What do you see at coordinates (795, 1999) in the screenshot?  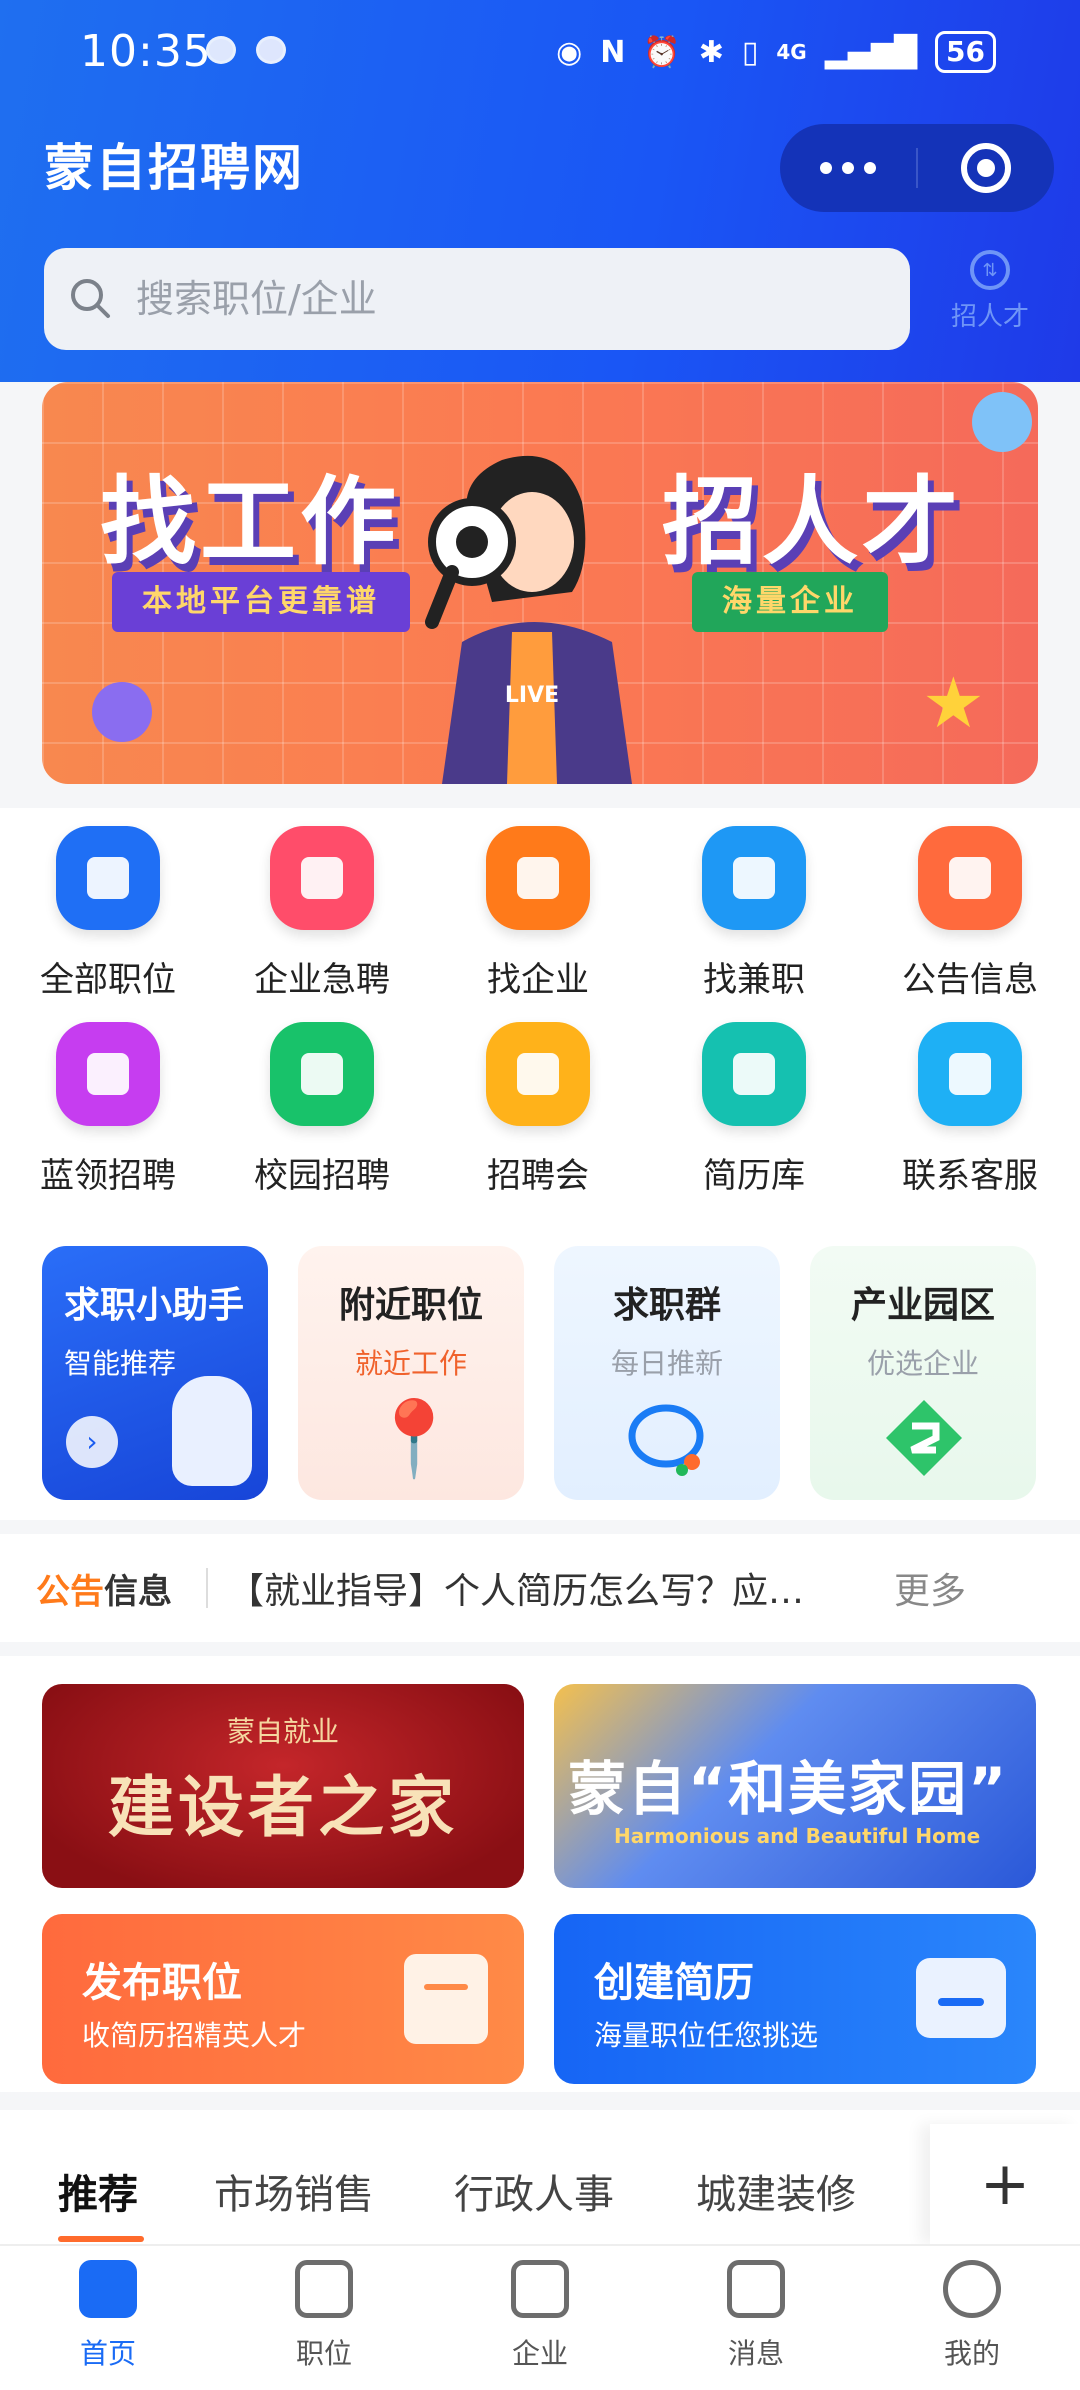 I see `create-resume-button: 创建简历 海量职位任您挑选` at bounding box center [795, 1999].